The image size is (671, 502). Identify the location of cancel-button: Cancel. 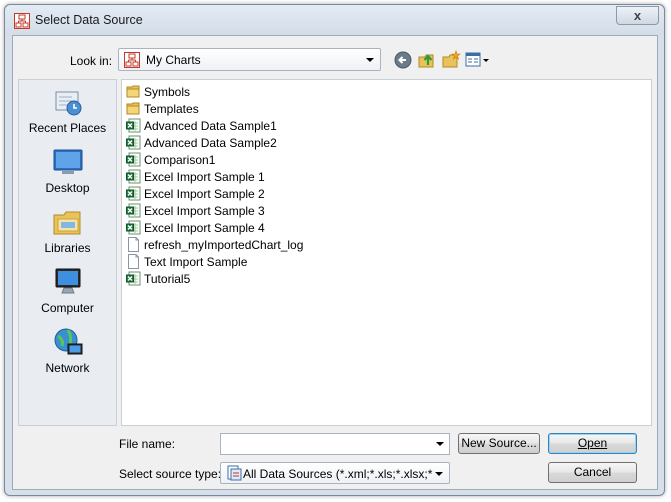
(592, 472).